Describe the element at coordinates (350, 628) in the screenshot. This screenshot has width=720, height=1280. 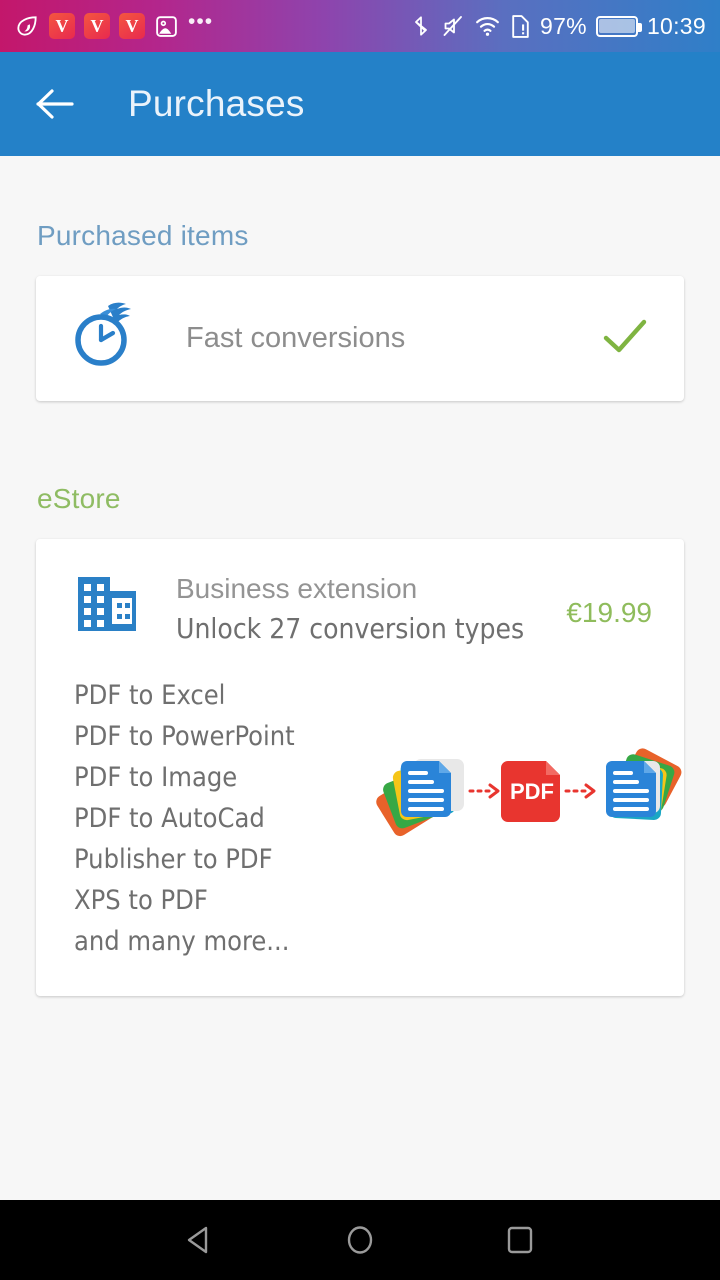
I see `product-subtitle: Unlock 27 conversion types` at that location.